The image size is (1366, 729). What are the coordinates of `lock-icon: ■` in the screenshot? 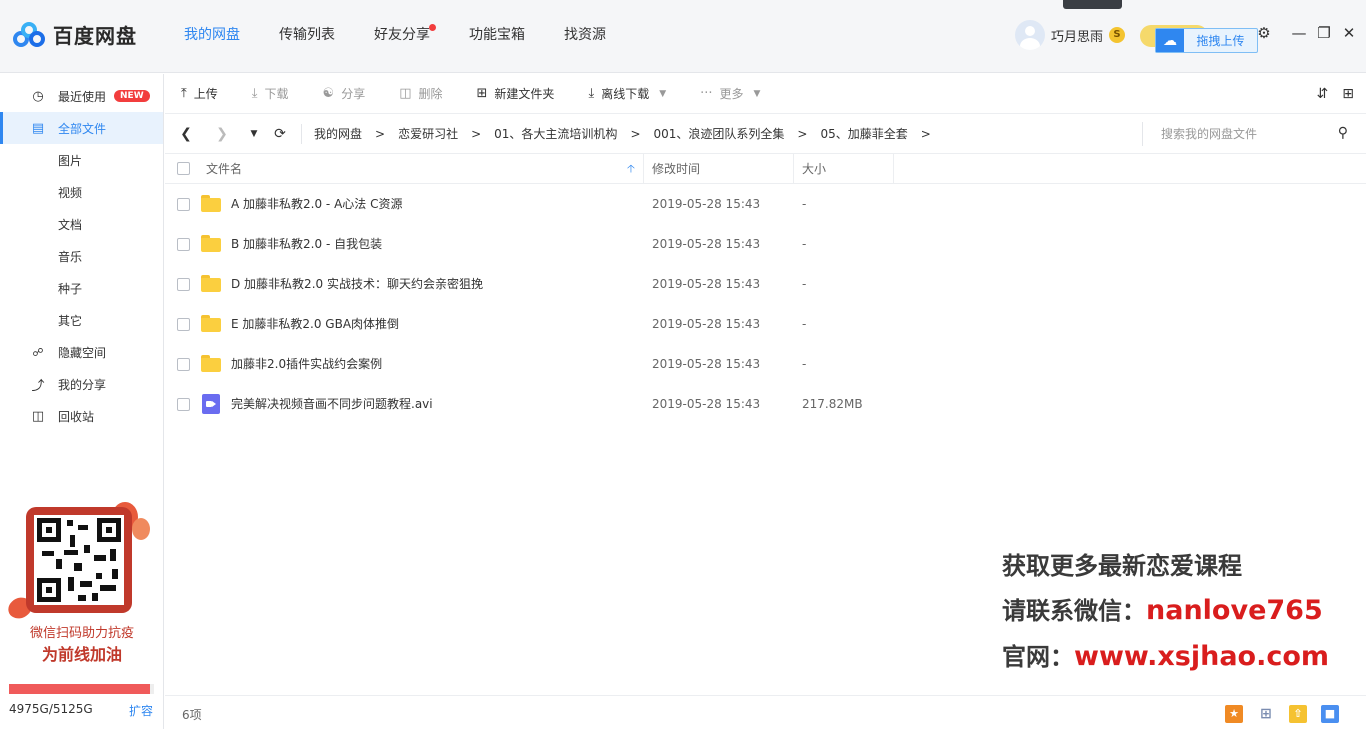 It's located at (1330, 714).